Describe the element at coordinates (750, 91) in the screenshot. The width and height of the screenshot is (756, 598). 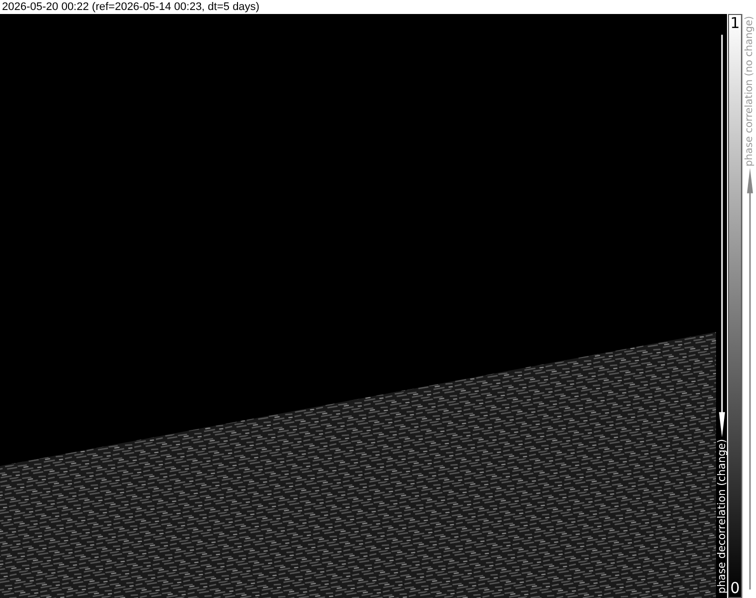
I see `upper-caption: phase correlation (no change)` at that location.